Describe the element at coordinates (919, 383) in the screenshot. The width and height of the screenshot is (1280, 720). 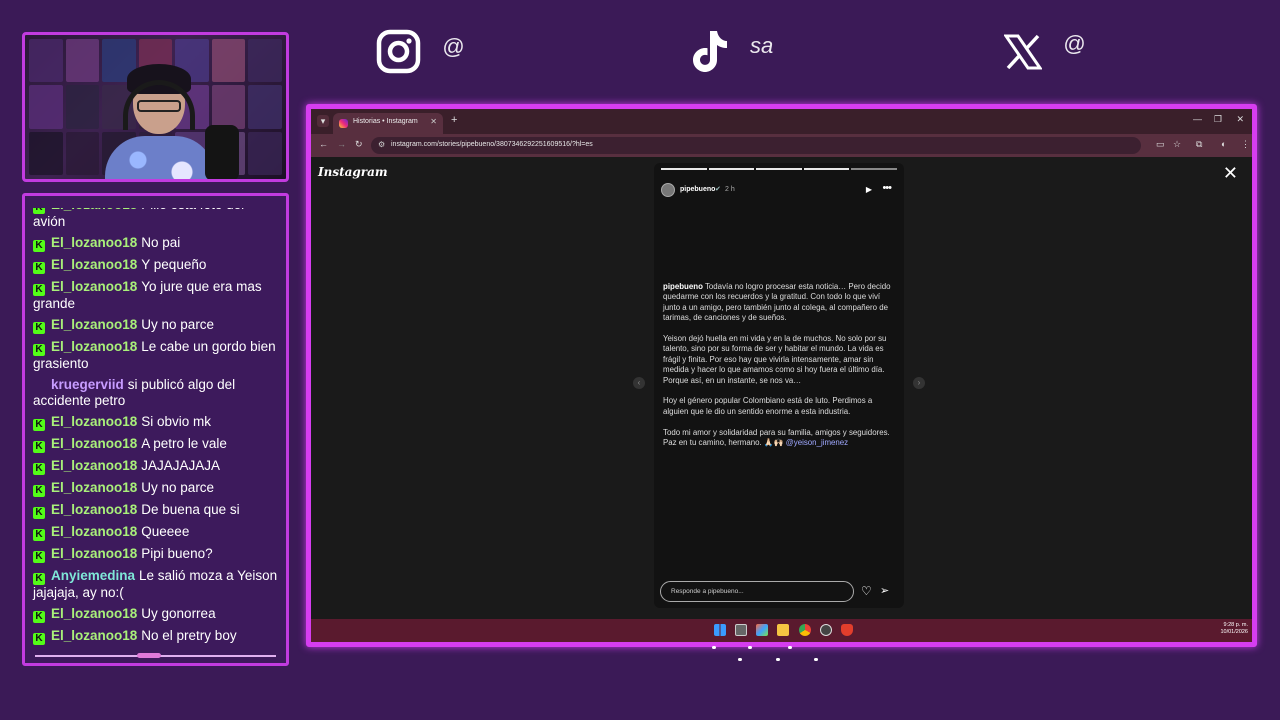
I see `next-story-icon: ›` at that location.